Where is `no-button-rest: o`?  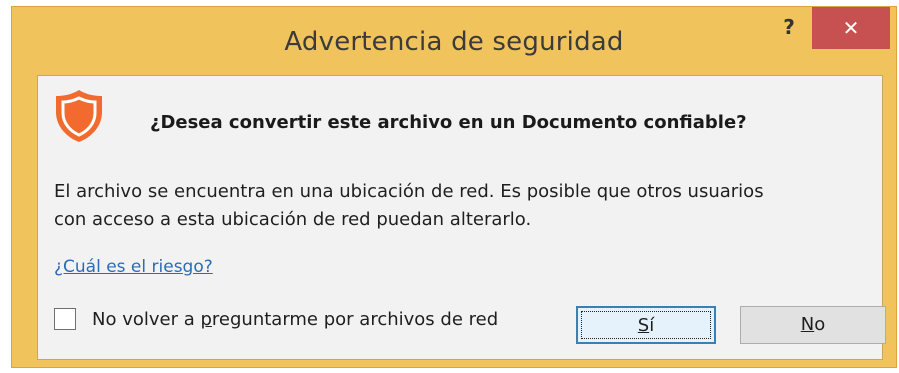
no-button-rest: o is located at coordinates (820, 324).